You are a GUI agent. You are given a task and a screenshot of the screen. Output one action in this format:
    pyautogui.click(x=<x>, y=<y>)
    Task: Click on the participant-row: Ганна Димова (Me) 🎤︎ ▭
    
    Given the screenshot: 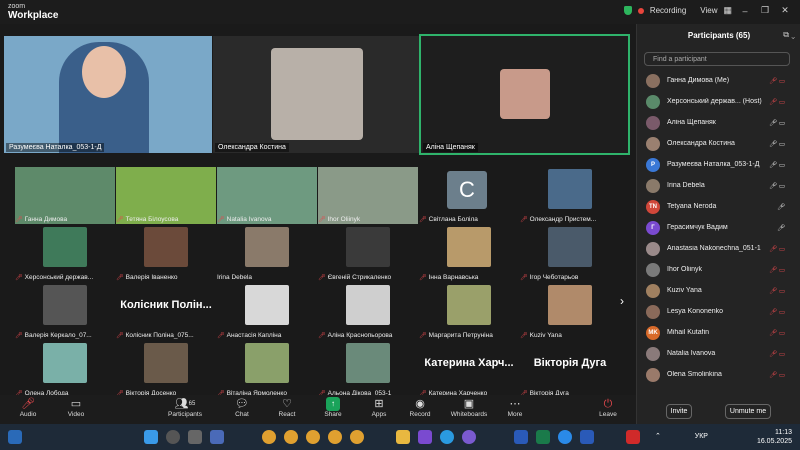 What is the action you would take?
    pyautogui.click(x=718, y=80)
    